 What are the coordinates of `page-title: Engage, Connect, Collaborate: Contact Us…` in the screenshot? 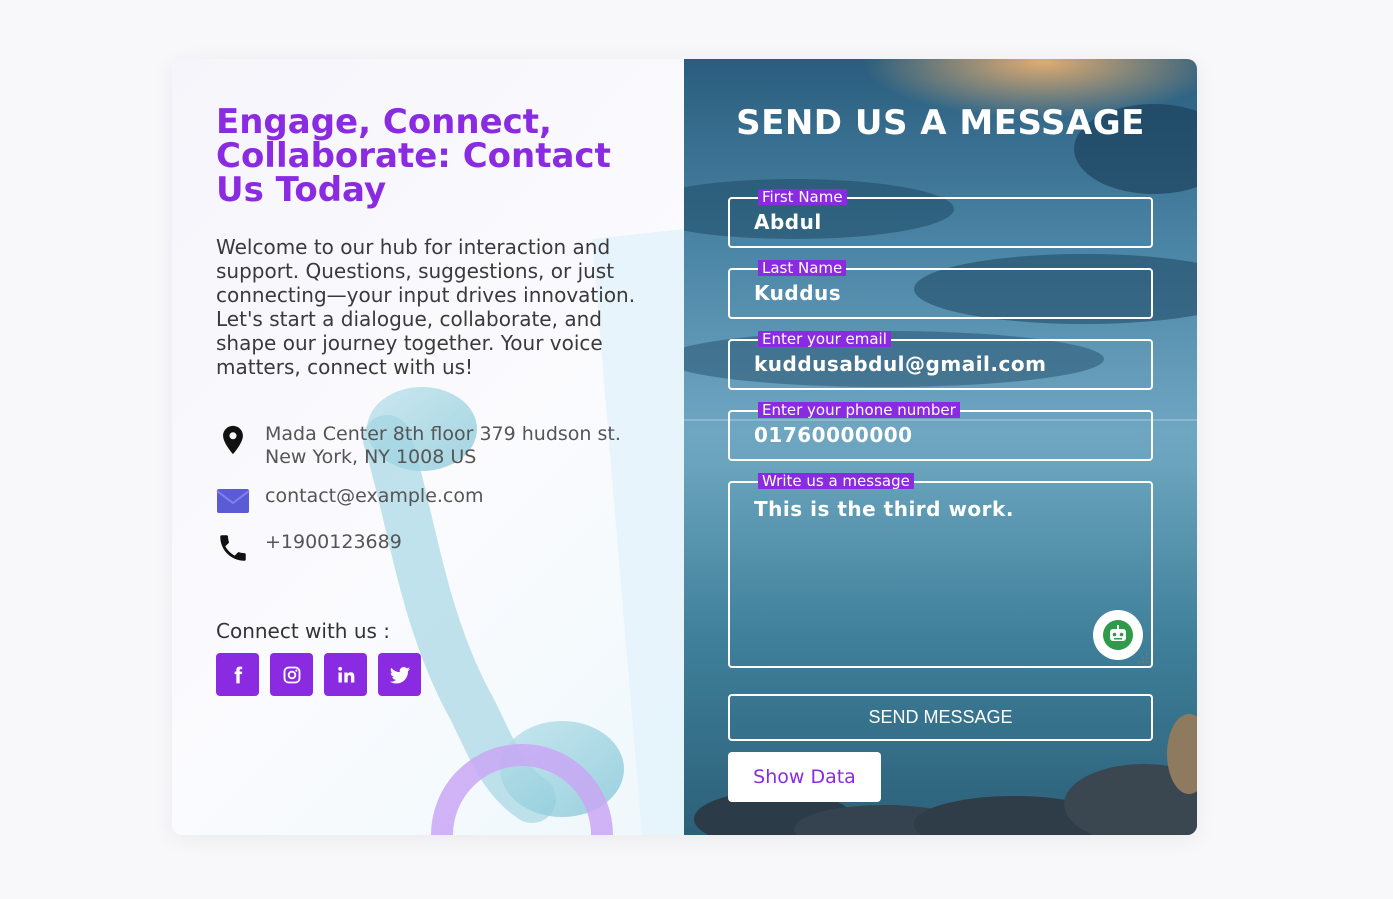 It's located at (413, 156).